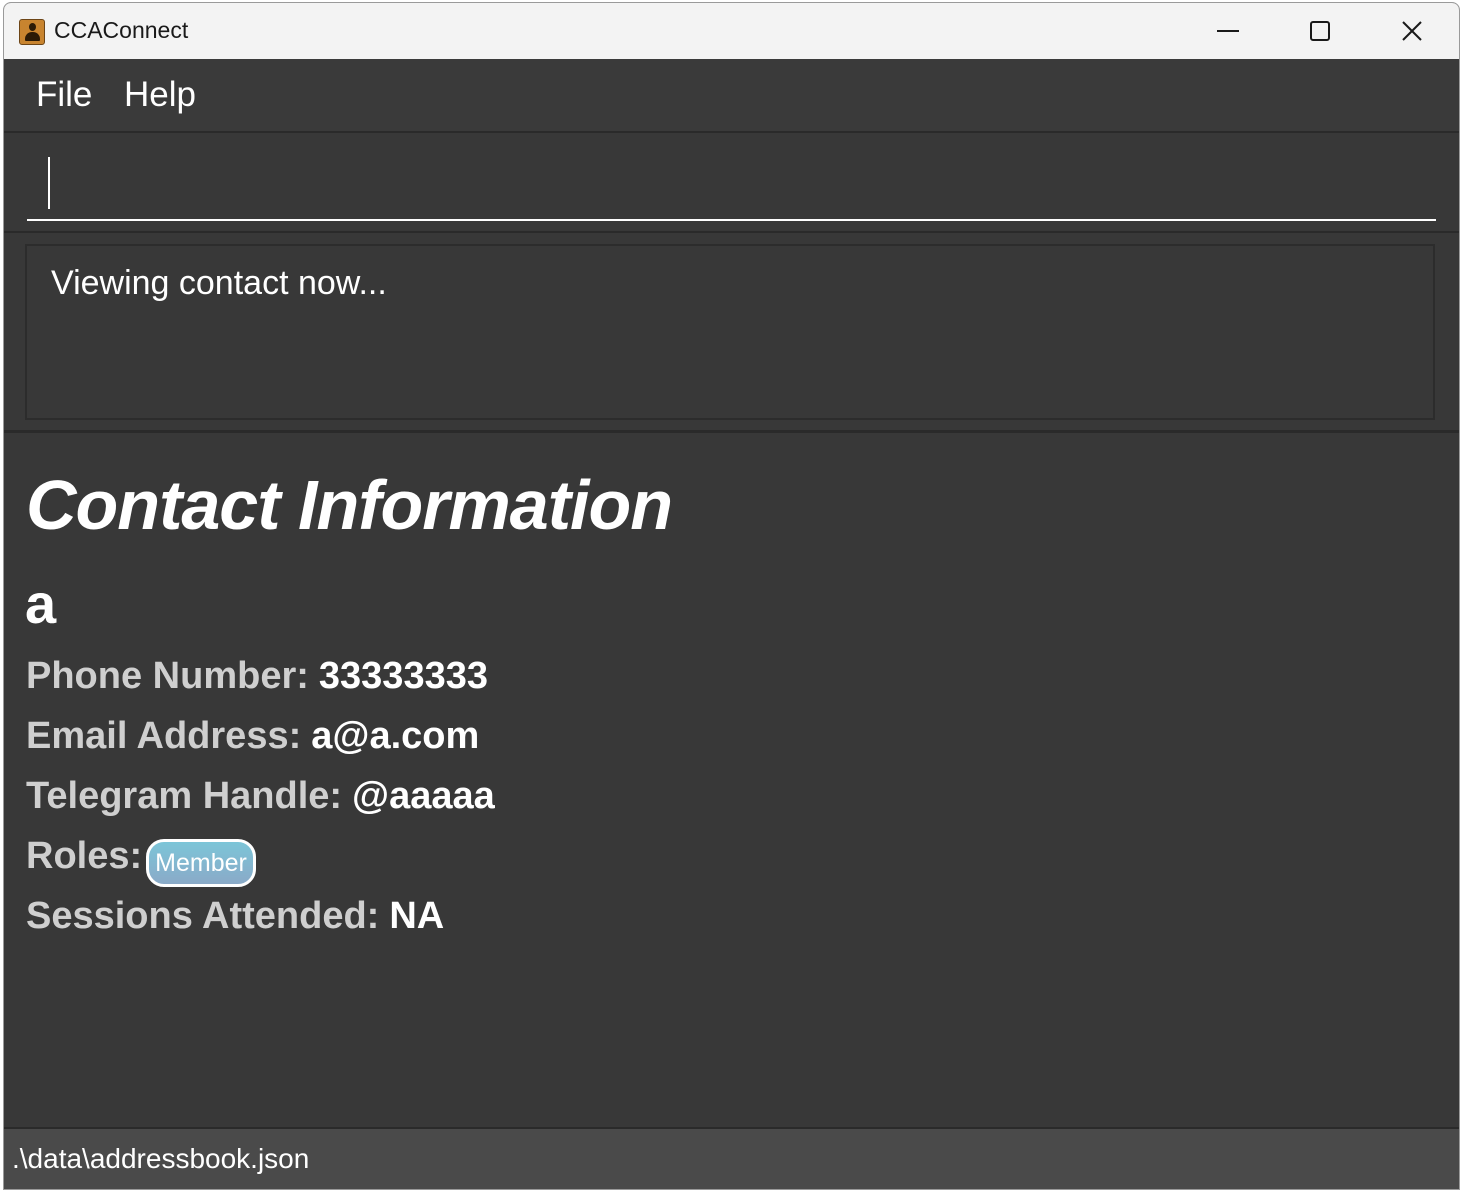  I want to click on telegram-field: Telegram Handle: @aaaaa, so click(260, 796).